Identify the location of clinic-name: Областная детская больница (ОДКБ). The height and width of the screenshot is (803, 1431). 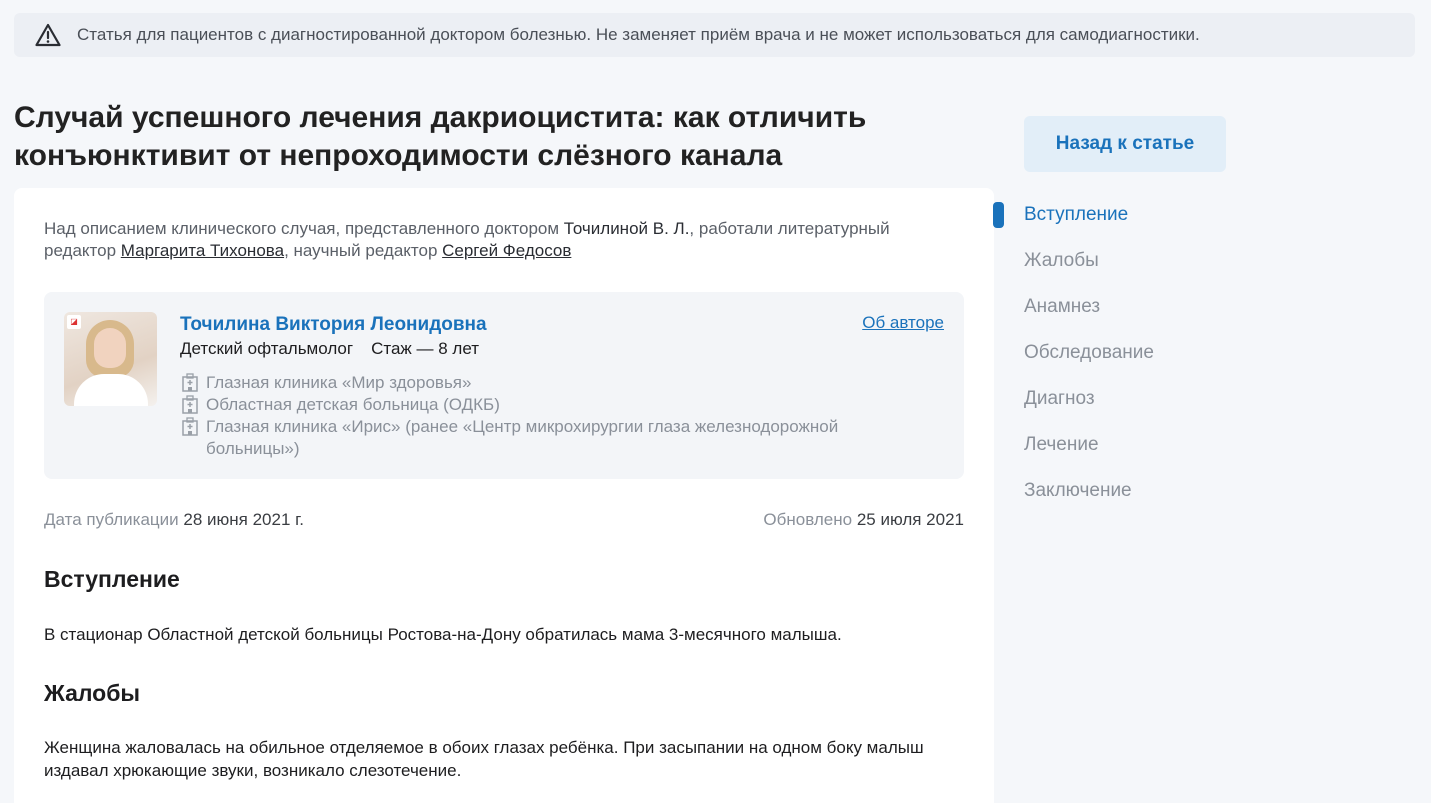
(353, 404).